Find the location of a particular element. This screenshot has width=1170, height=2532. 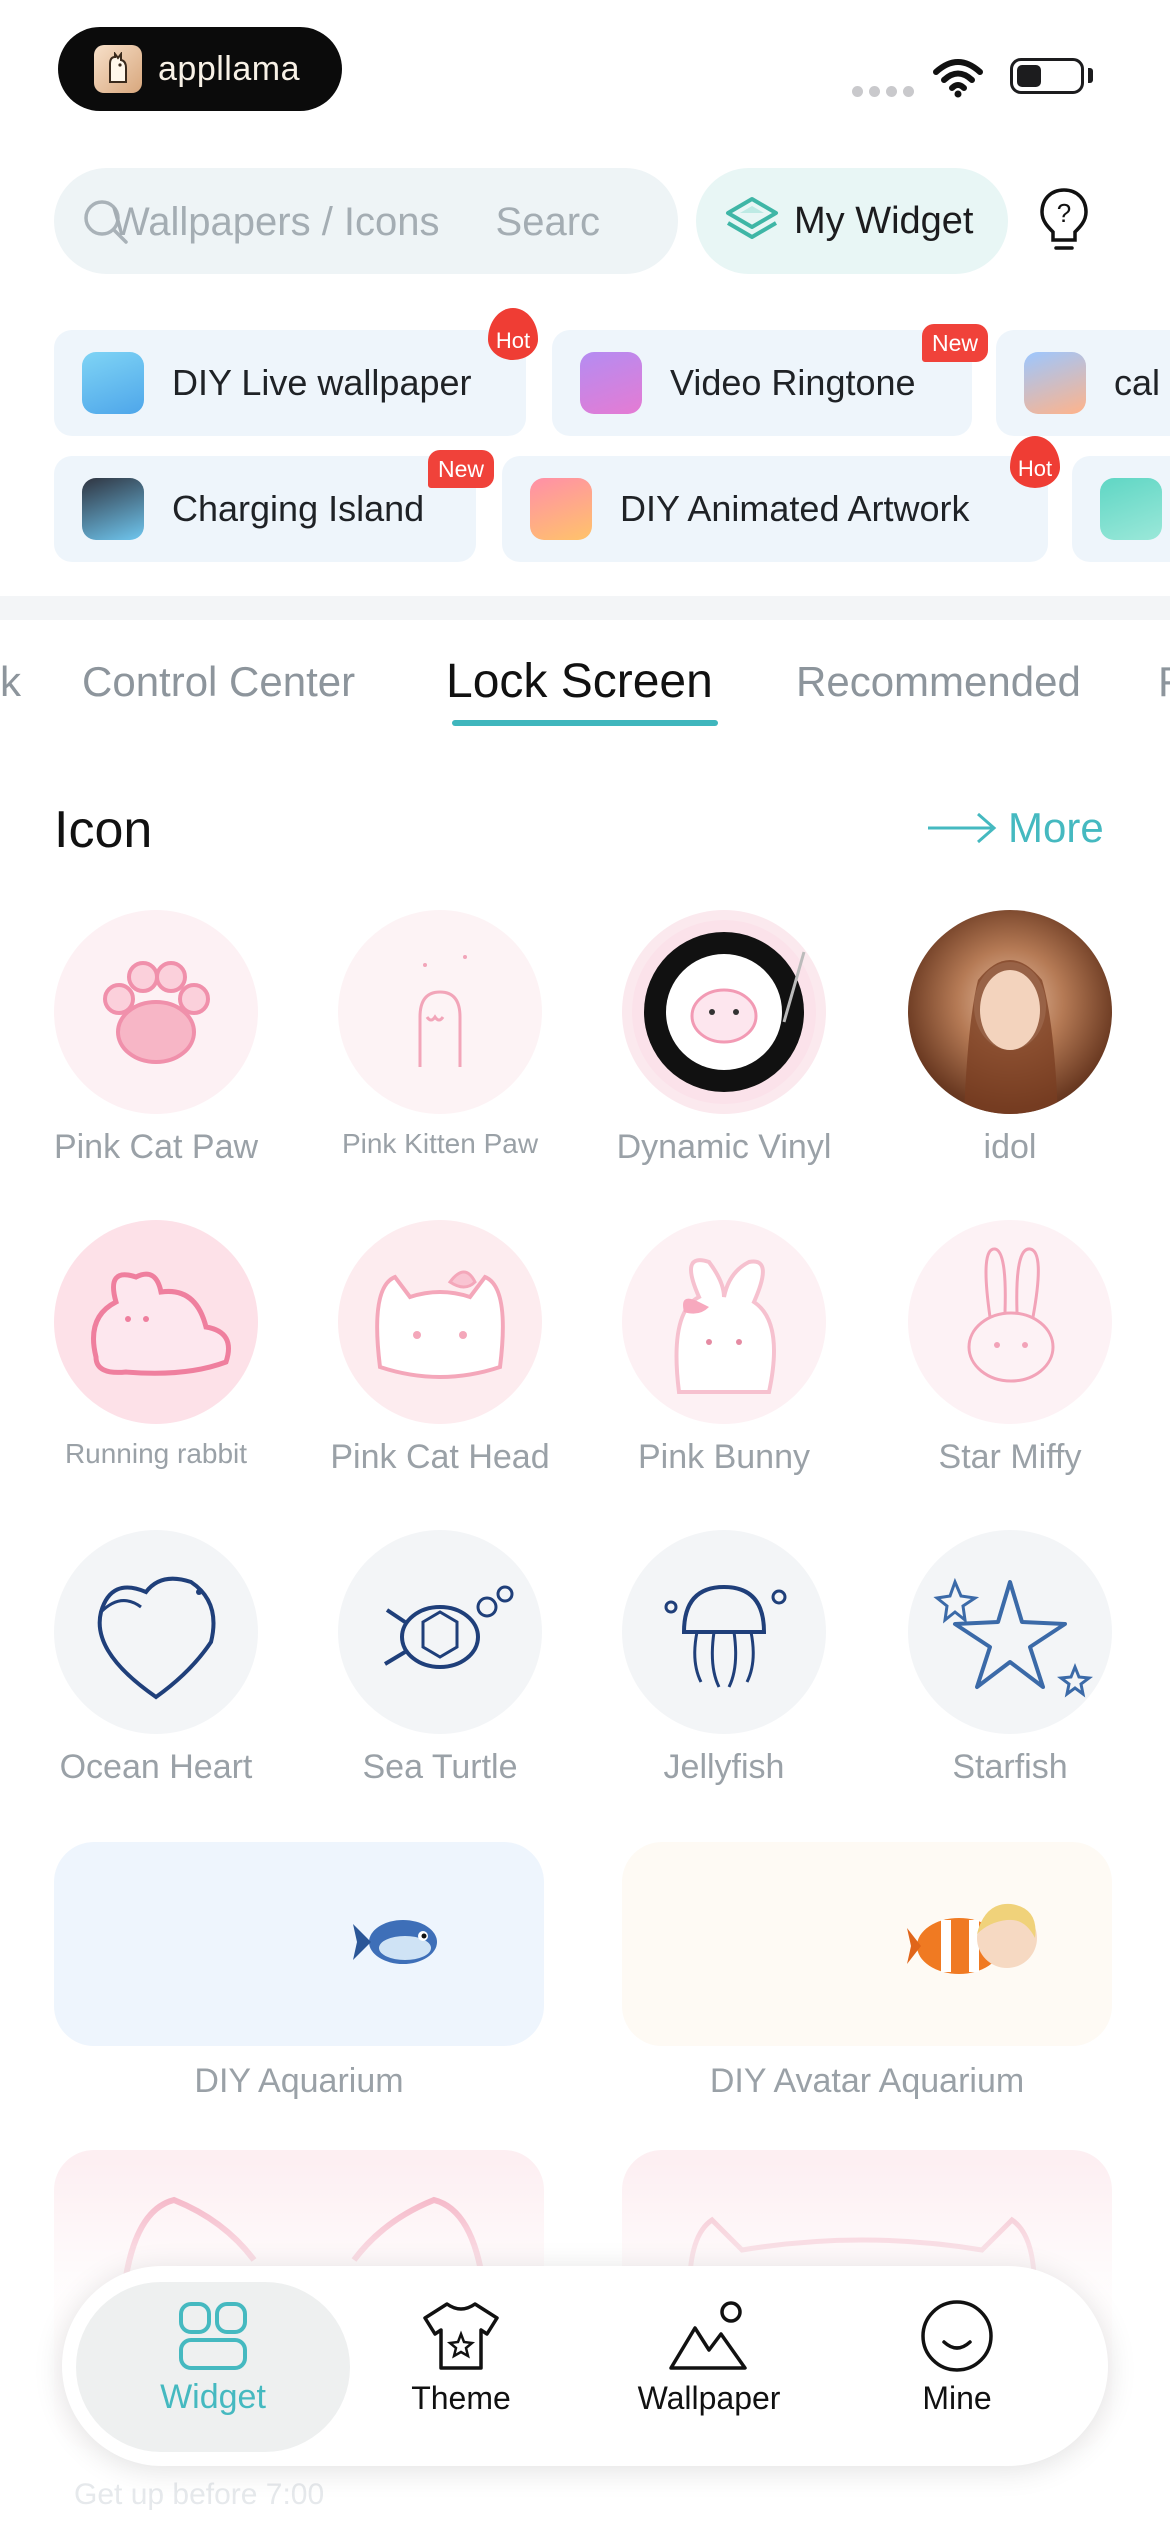

chip-calendar: cal is located at coordinates (1083, 383).